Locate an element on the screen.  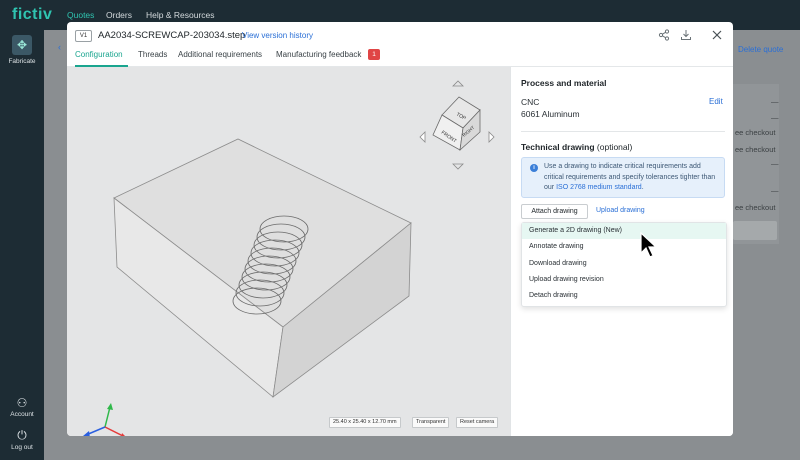
rail-fabricate-button: ✥ Fabricate is located at coordinates (22, 52).